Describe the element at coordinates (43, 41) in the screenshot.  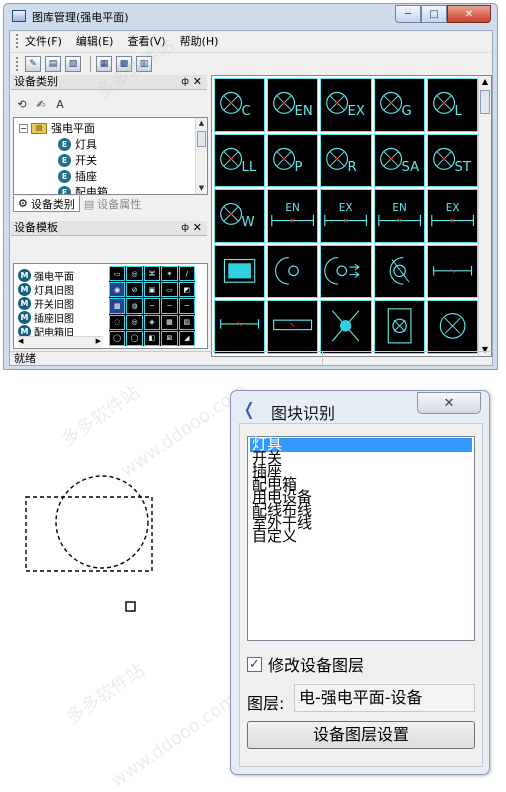
I see `menu-file: 文件(F)` at that location.